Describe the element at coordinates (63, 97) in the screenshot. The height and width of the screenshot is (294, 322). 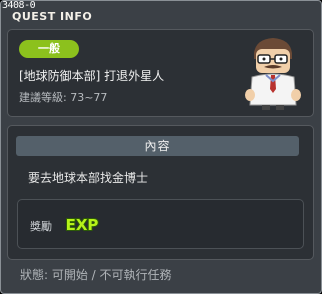
I see `recommended-level: 建議等級: 73~77` at that location.